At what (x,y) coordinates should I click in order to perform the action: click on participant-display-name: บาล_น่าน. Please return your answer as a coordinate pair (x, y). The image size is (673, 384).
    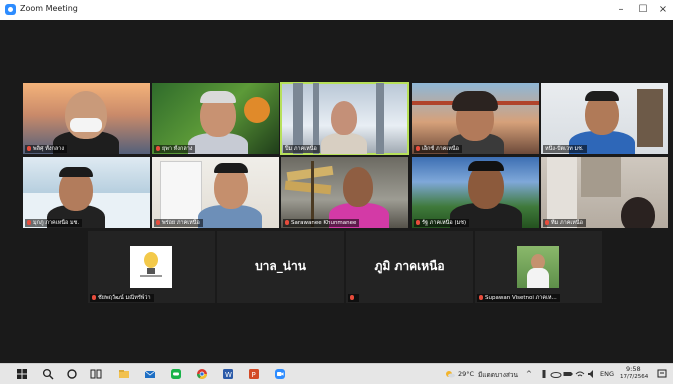
    Looking at the image, I should click on (280, 266).